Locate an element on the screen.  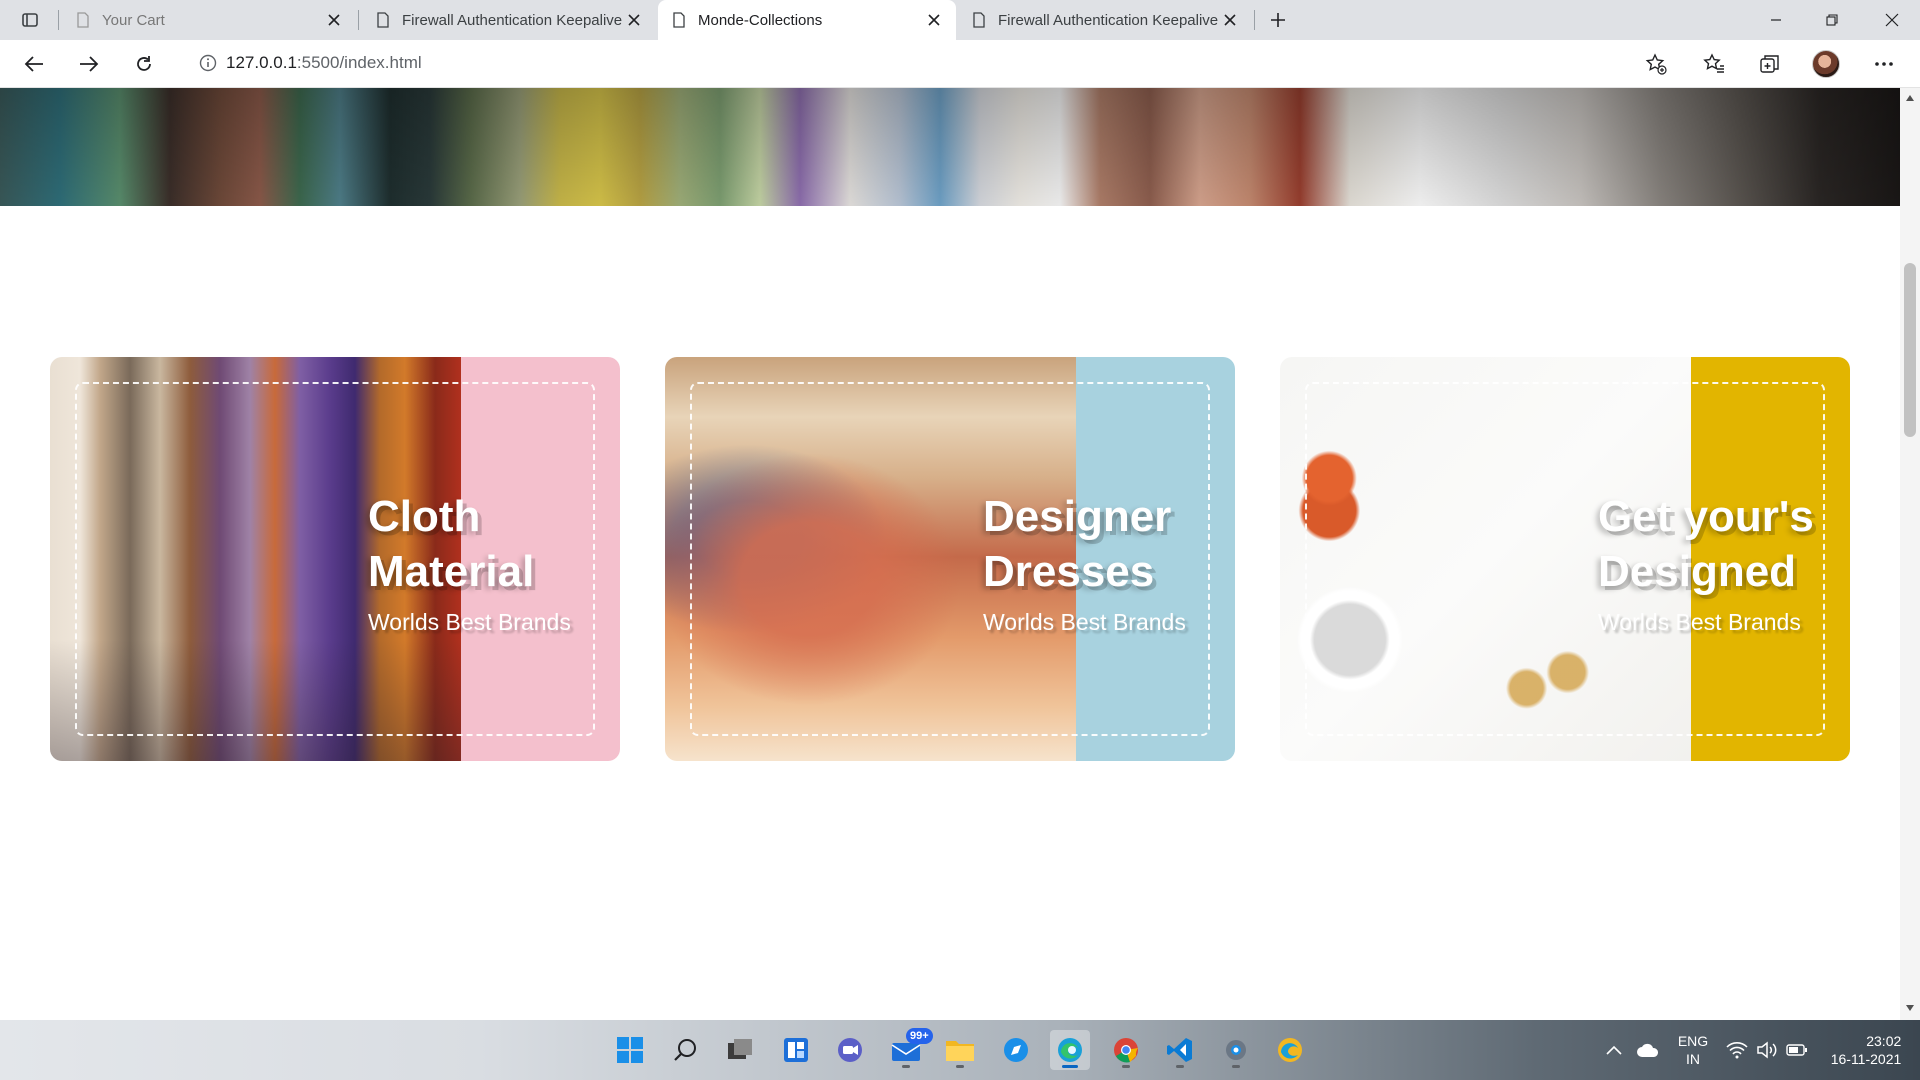
more-icon is located at coordinates (1884, 64).